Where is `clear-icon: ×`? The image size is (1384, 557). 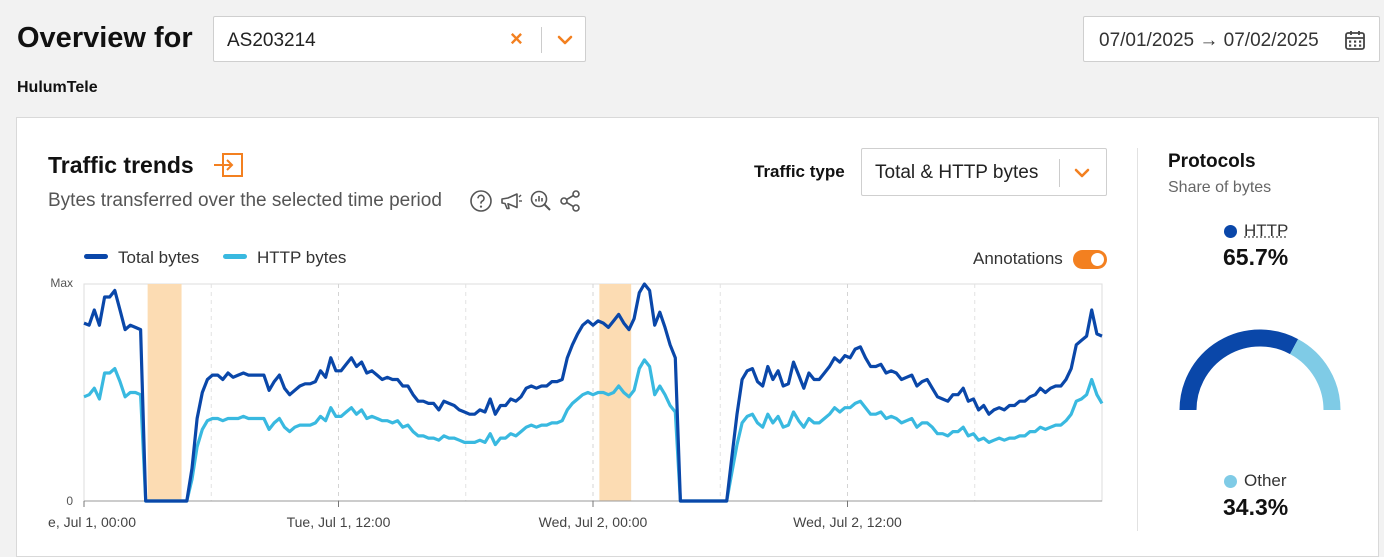 clear-icon: × is located at coordinates (516, 39).